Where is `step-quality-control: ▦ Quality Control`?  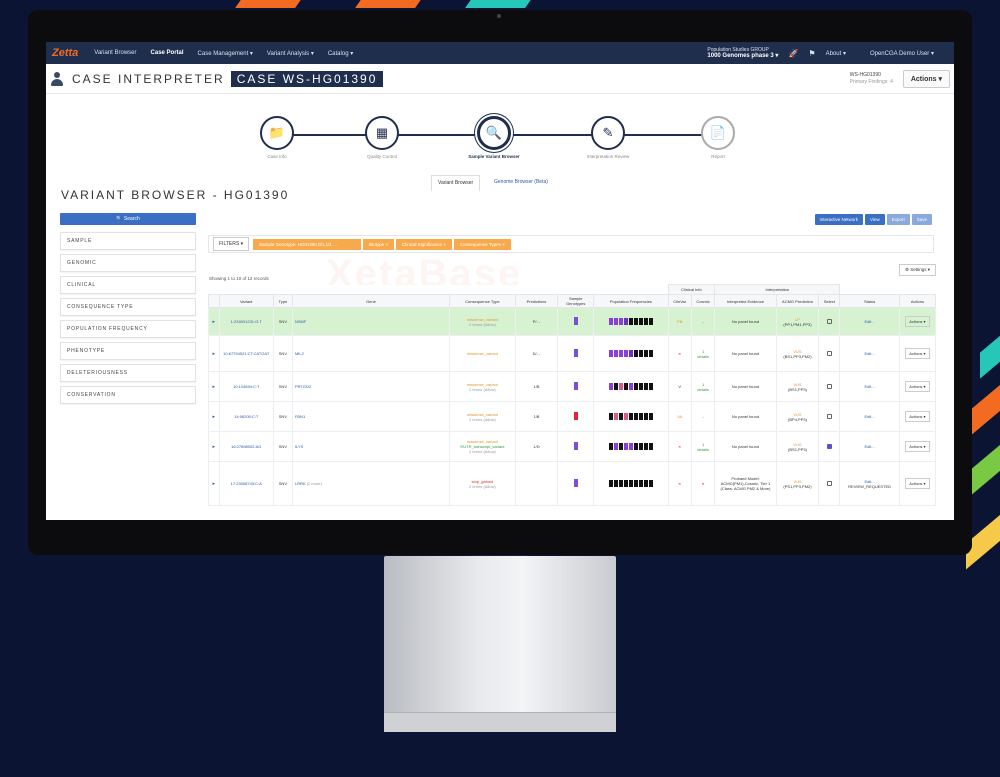 step-quality-control: ▦ Quality Control is located at coordinates (382, 137).